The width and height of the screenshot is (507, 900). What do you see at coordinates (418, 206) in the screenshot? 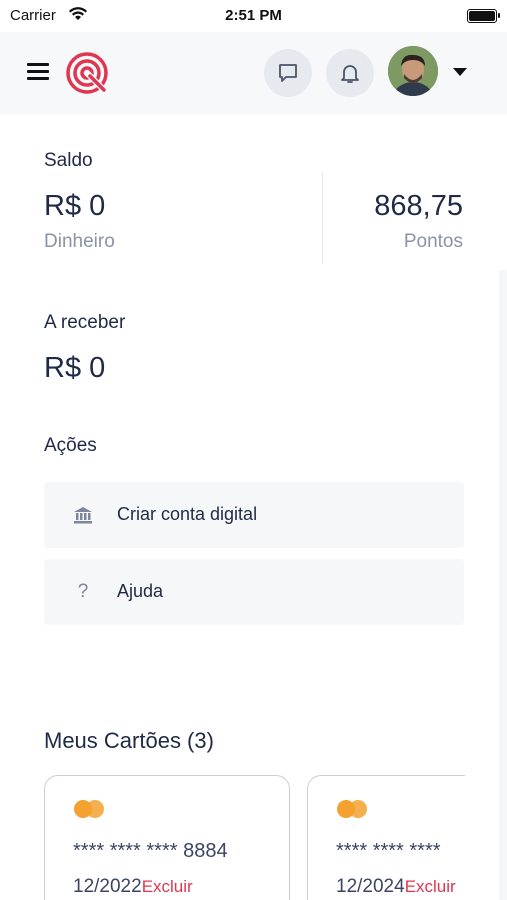
I see `points-value: 868,75` at bounding box center [418, 206].